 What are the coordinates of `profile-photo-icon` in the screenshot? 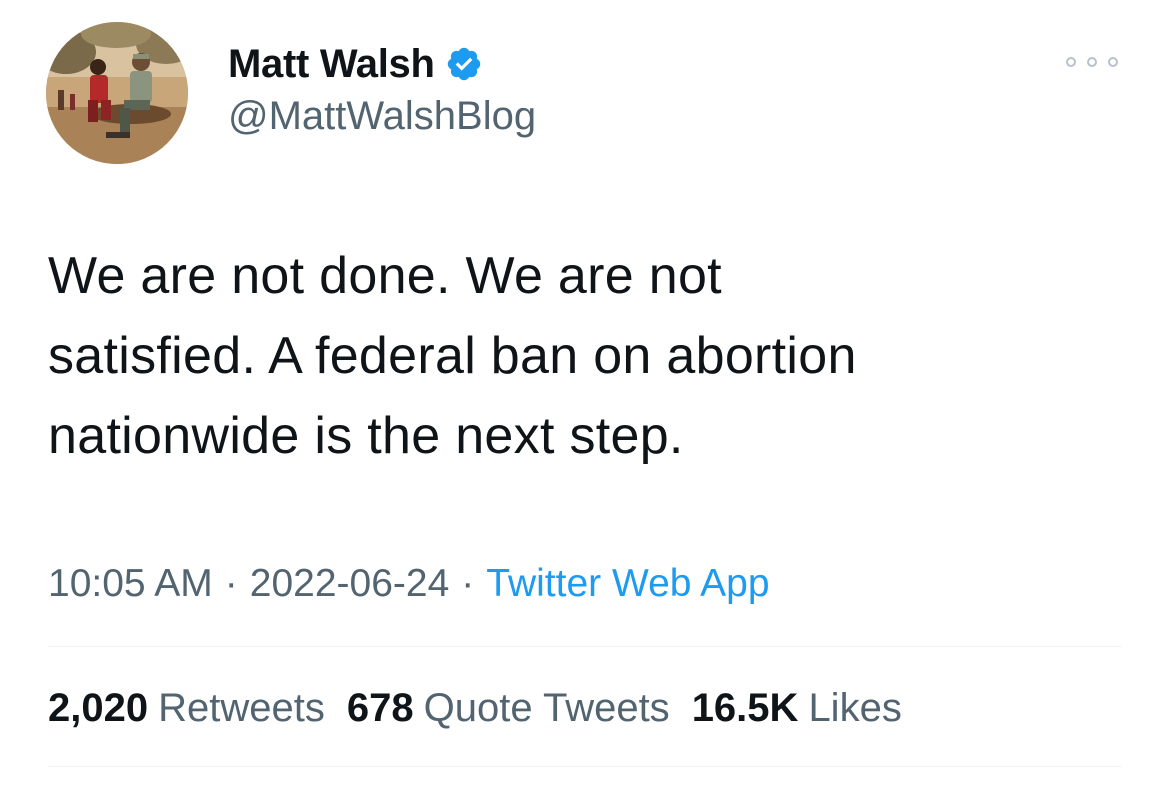 It's located at (117, 93).